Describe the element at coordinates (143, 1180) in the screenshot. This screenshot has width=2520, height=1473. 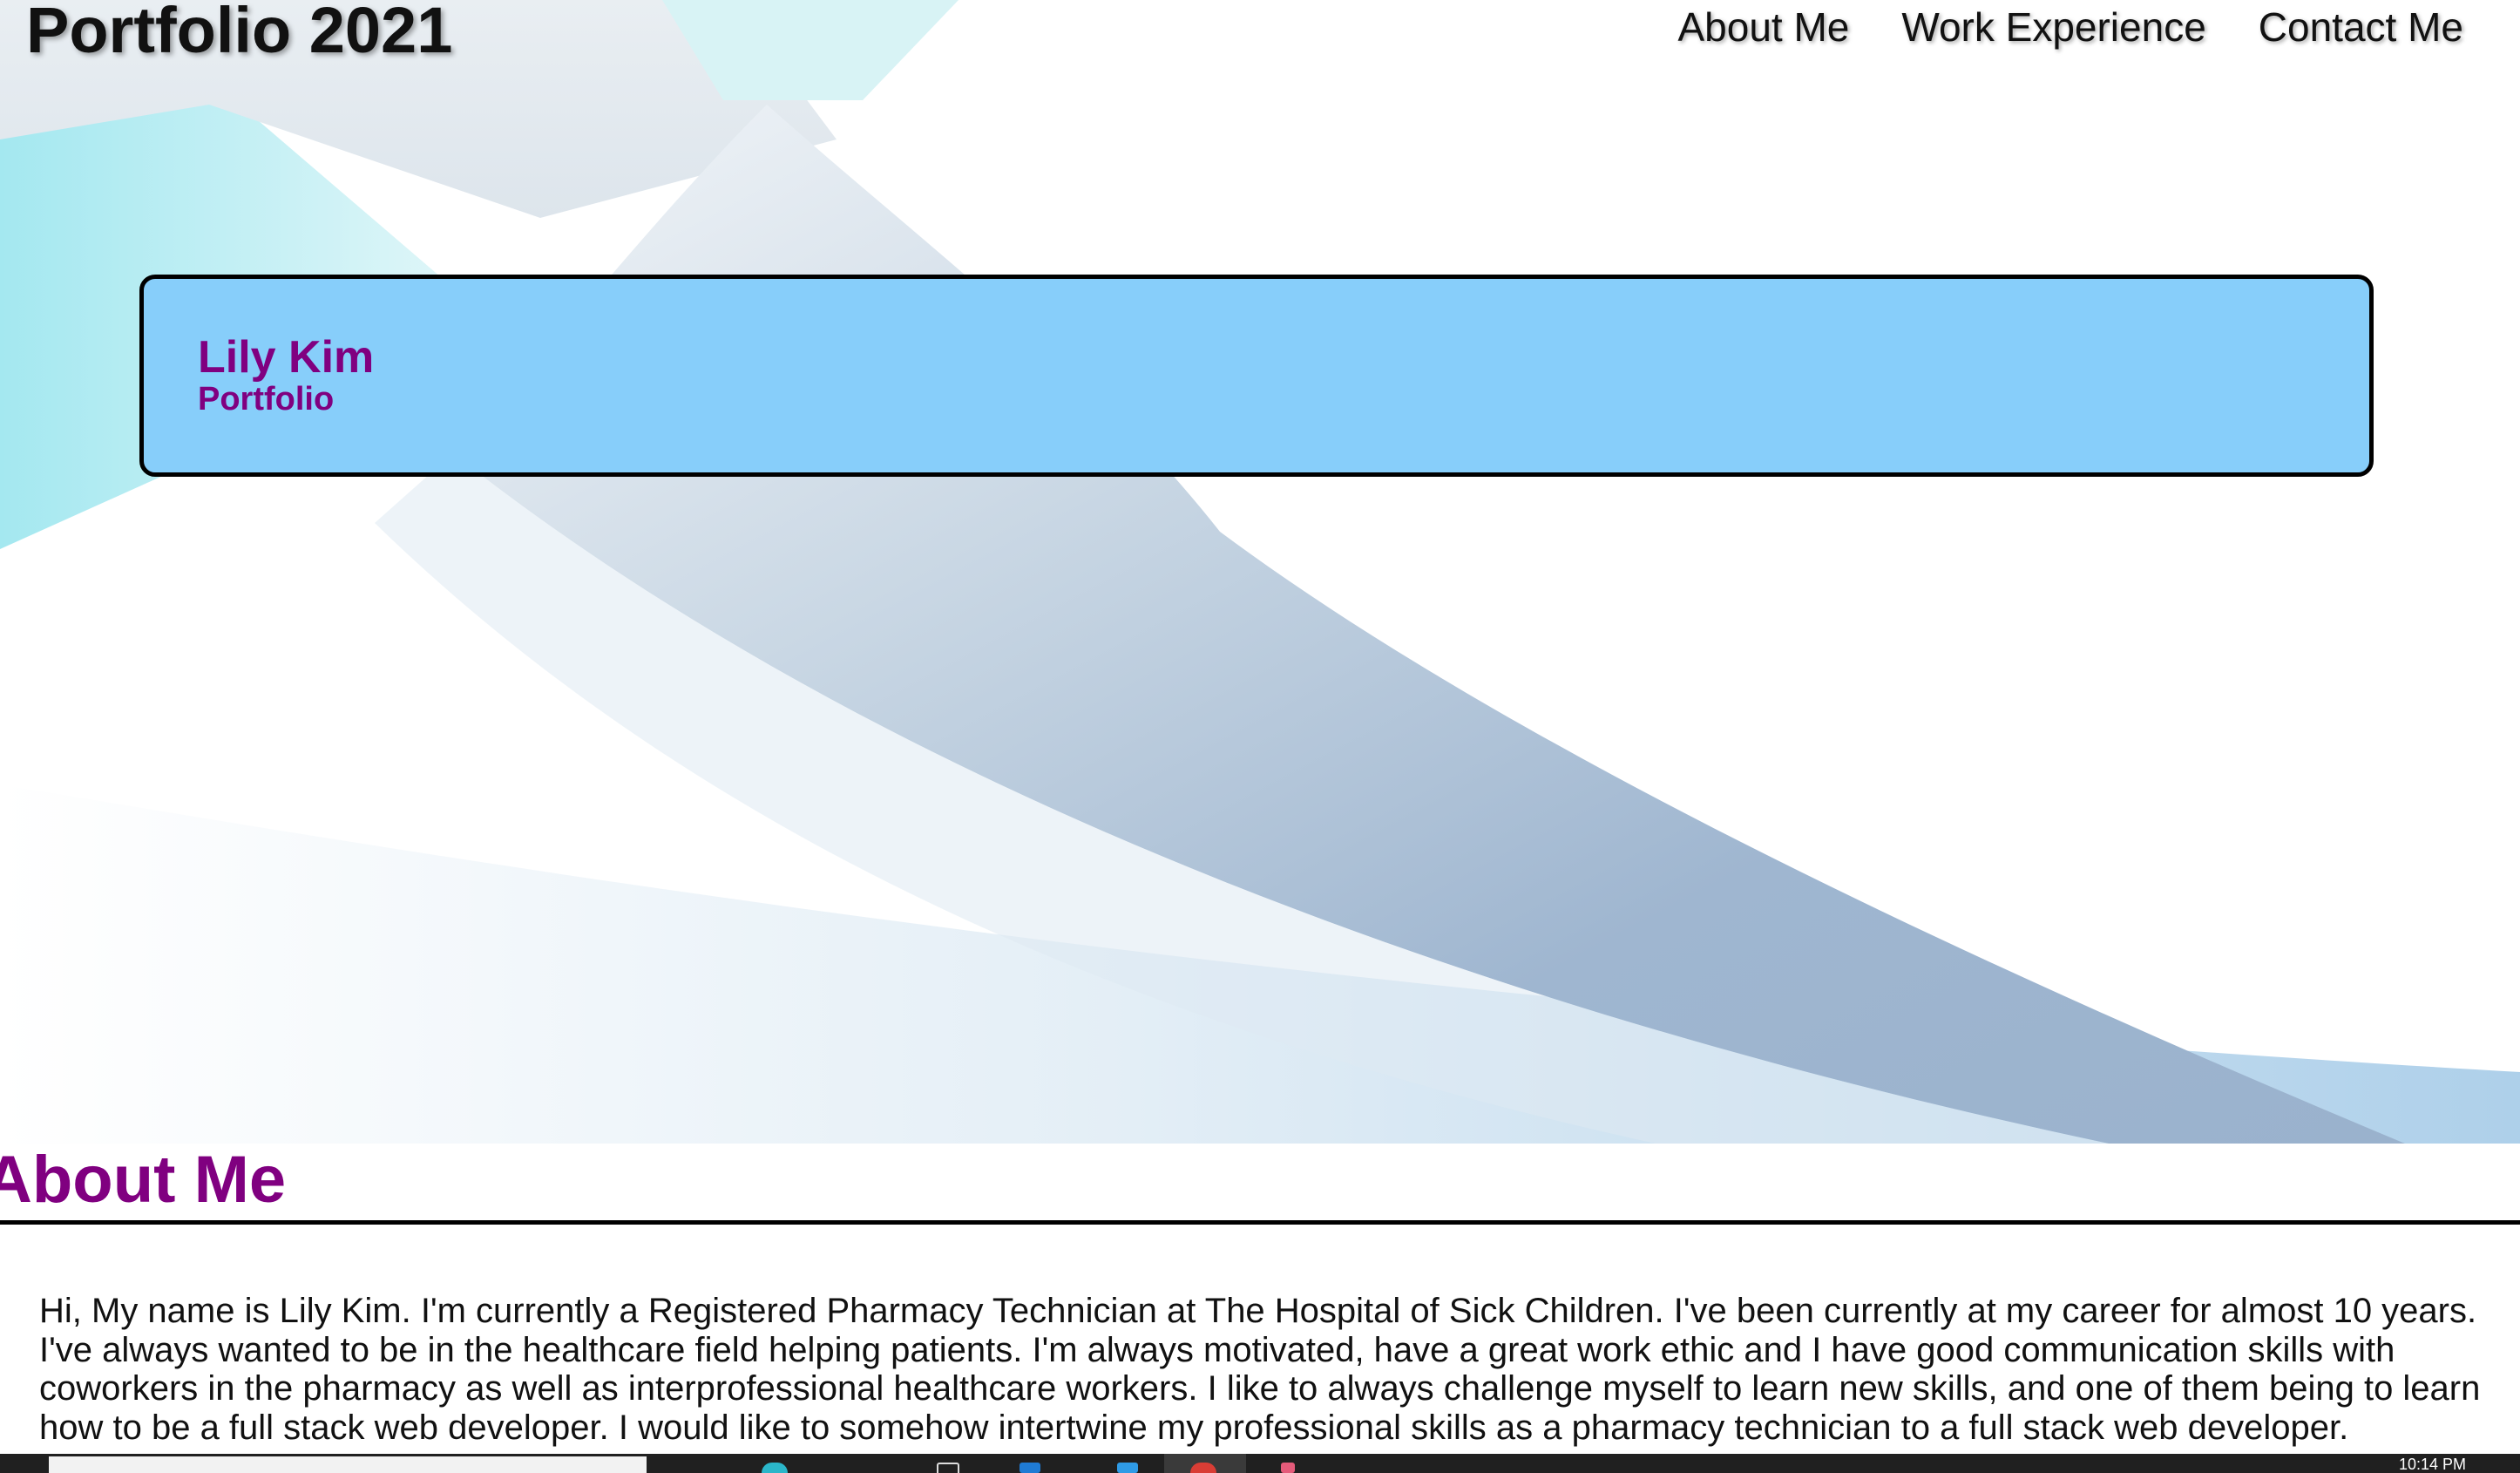
I see `about-heading: About Me` at that location.